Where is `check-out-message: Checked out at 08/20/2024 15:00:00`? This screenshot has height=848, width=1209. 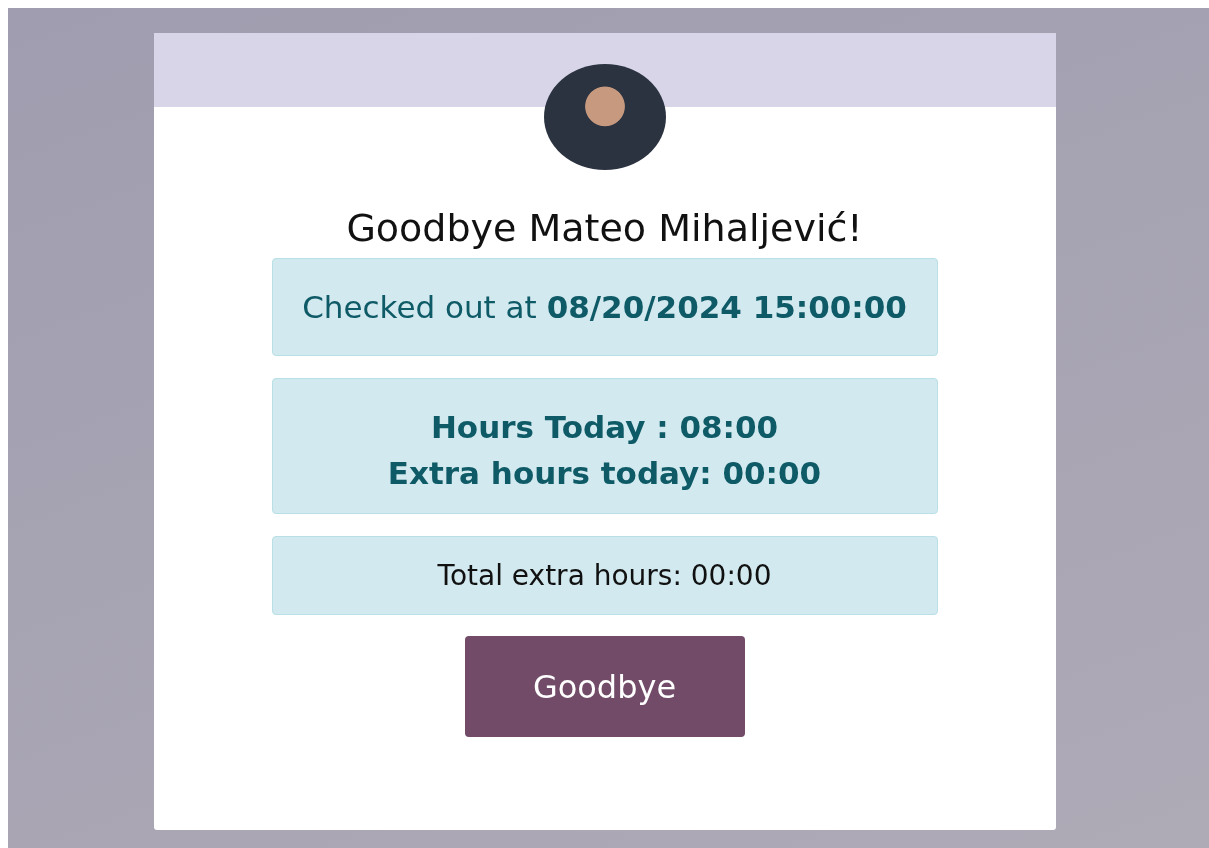
check-out-message: Checked out at 08/20/2024 15:00:00 is located at coordinates (604, 307).